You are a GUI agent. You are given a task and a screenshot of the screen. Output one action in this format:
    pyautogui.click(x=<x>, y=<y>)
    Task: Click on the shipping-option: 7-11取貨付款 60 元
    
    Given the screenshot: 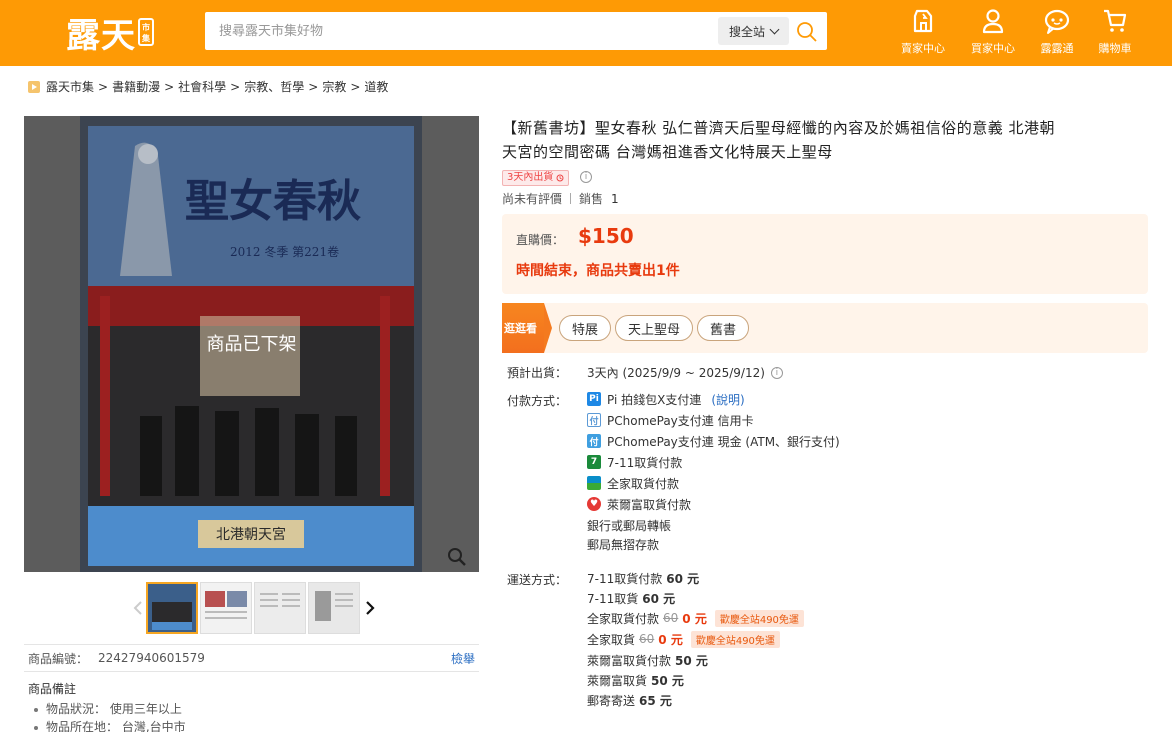 What is the action you would take?
    pyautogui.click(x=643, y=578)
    